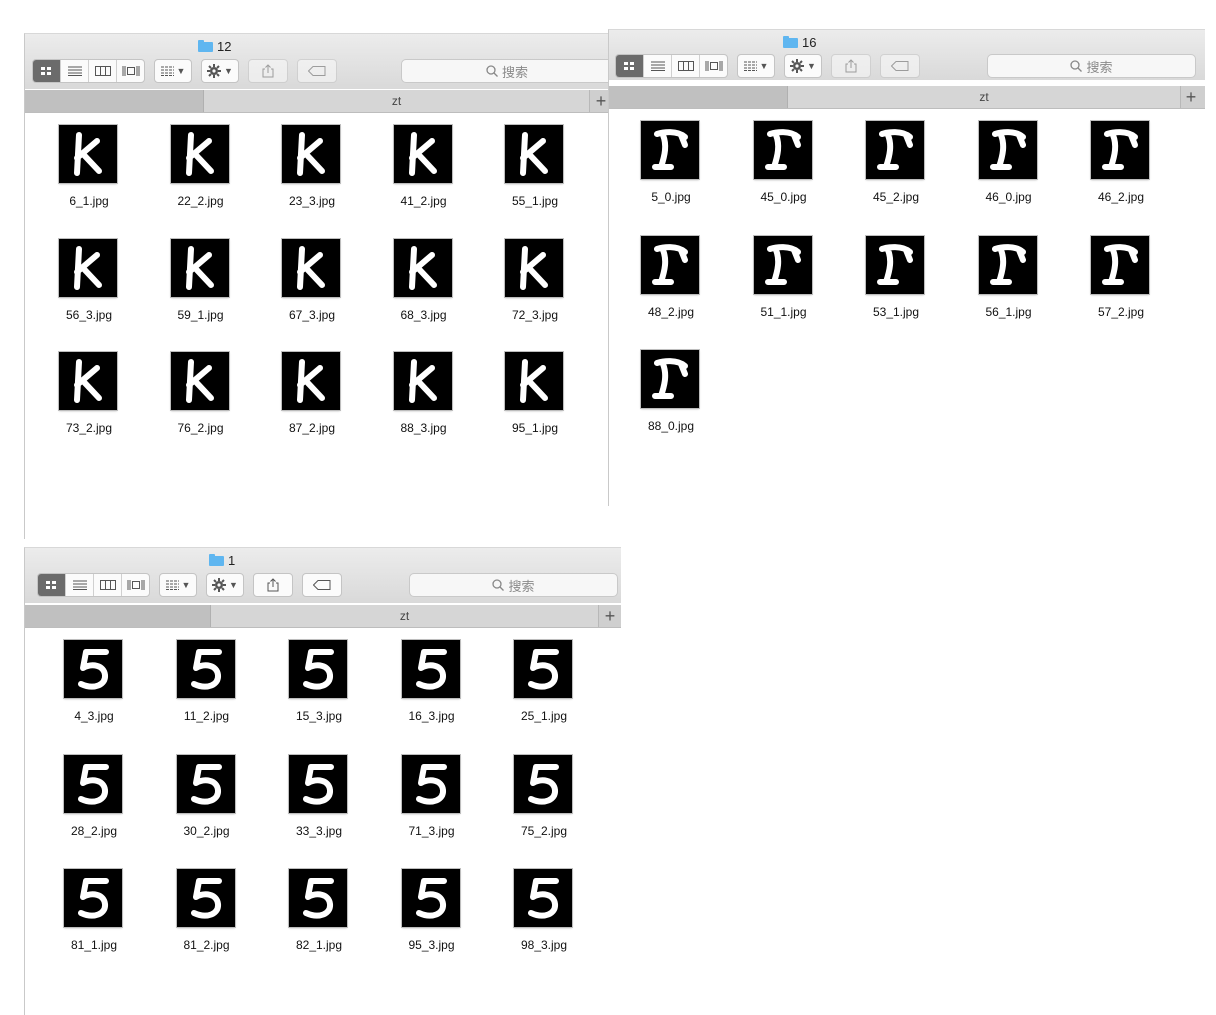 The width and height of the screenshot is (1216, 1015). Describe the element at coordinates (319, 716) in the screenshot. I see `file-name: 15_3.jpg` at that location.